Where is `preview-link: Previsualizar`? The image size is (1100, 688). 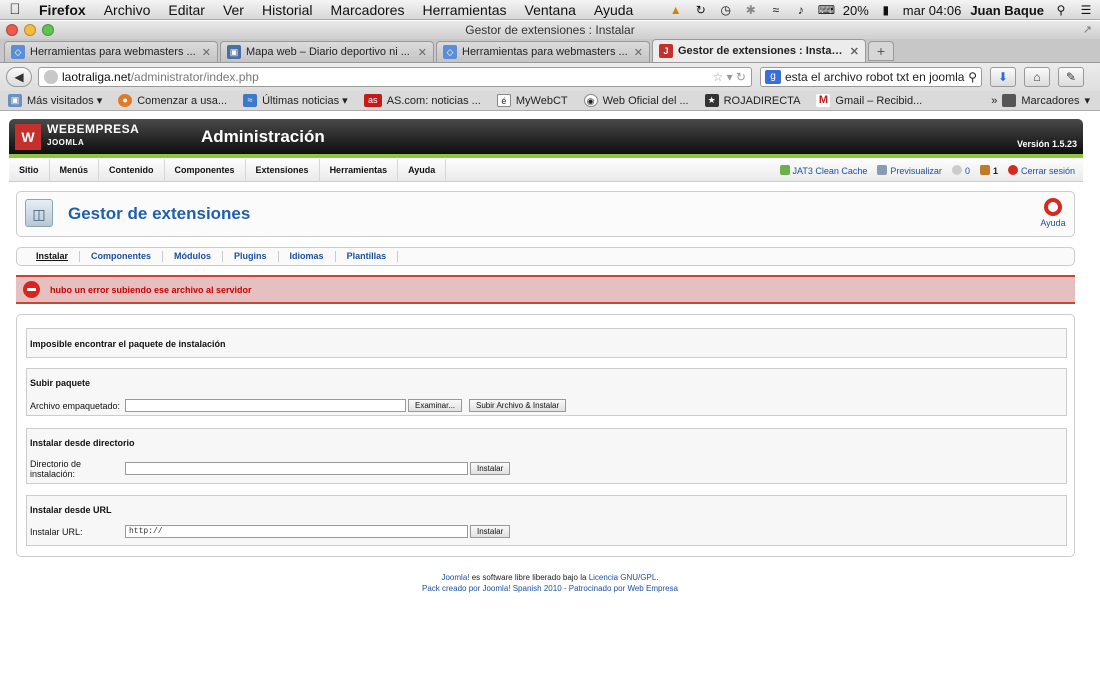
preview-link: Previsualizar is located at coordinates (909, 170).